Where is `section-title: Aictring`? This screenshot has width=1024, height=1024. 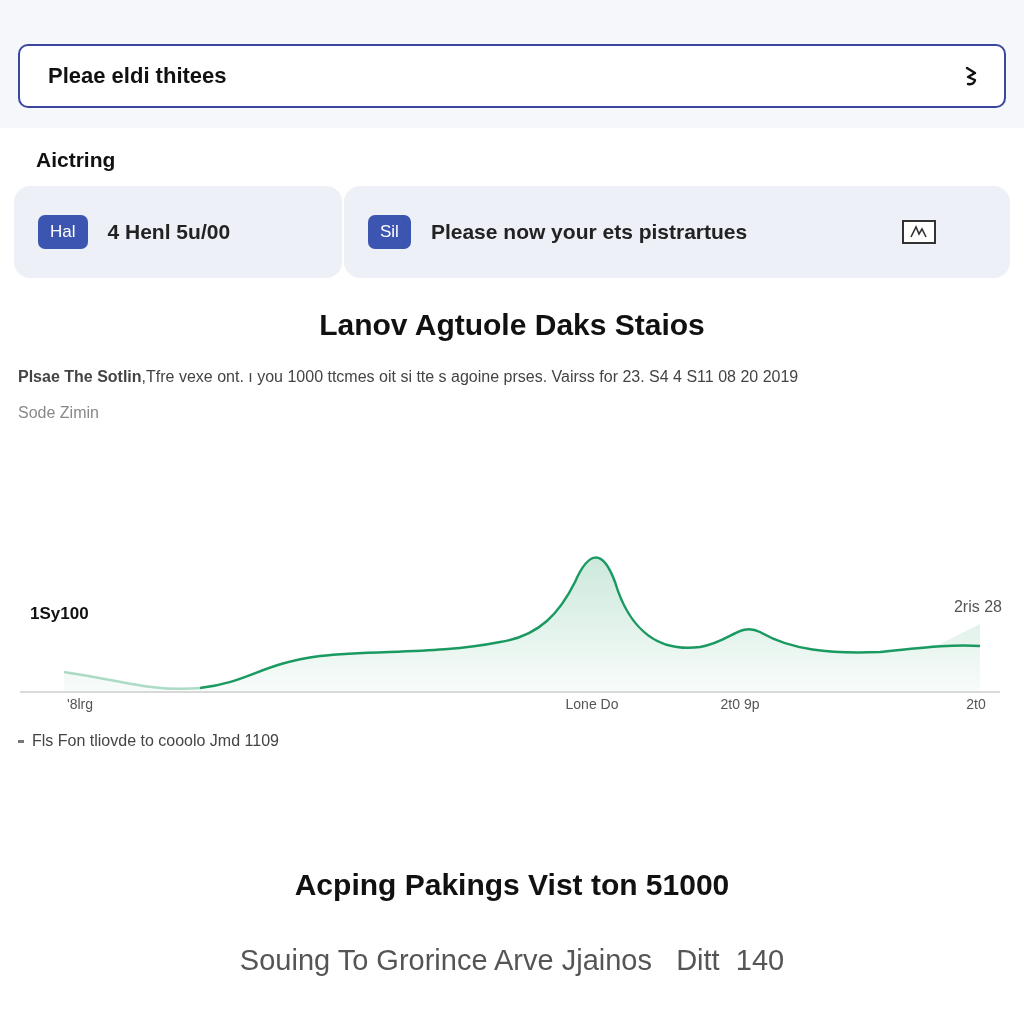
section-title: Aictring is located at coordinates (76, 160).